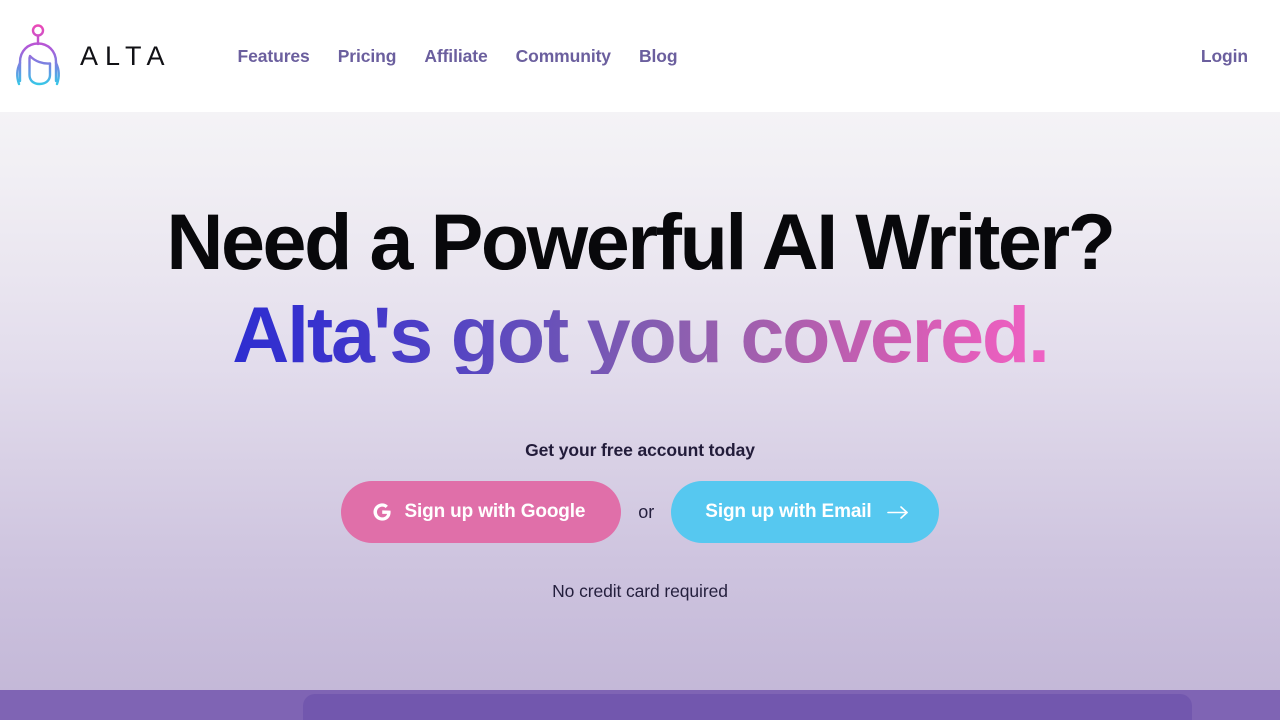  I want to click on cta-separator: or, so click(646, 511).